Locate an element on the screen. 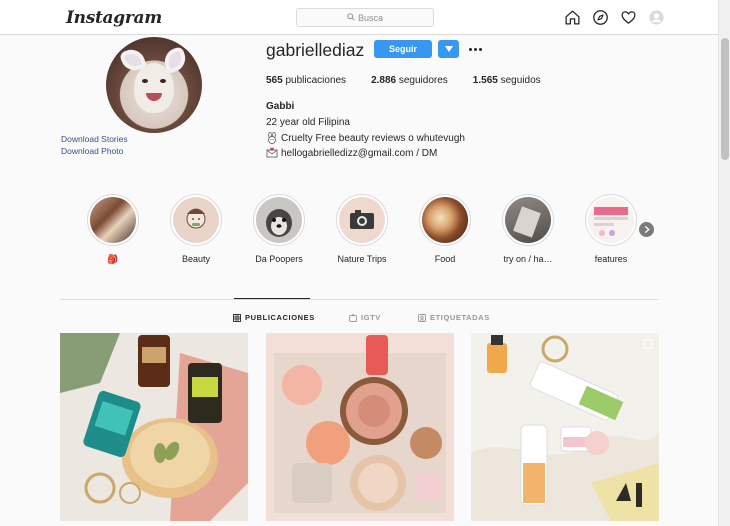  highlights-next-button is located at coordinates (646, 229).